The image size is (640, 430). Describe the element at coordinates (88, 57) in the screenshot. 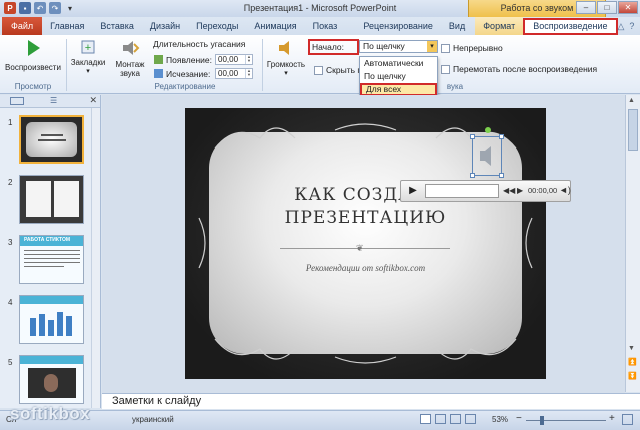

I see `bookmarks-button: + Закладки ▾` at that location.